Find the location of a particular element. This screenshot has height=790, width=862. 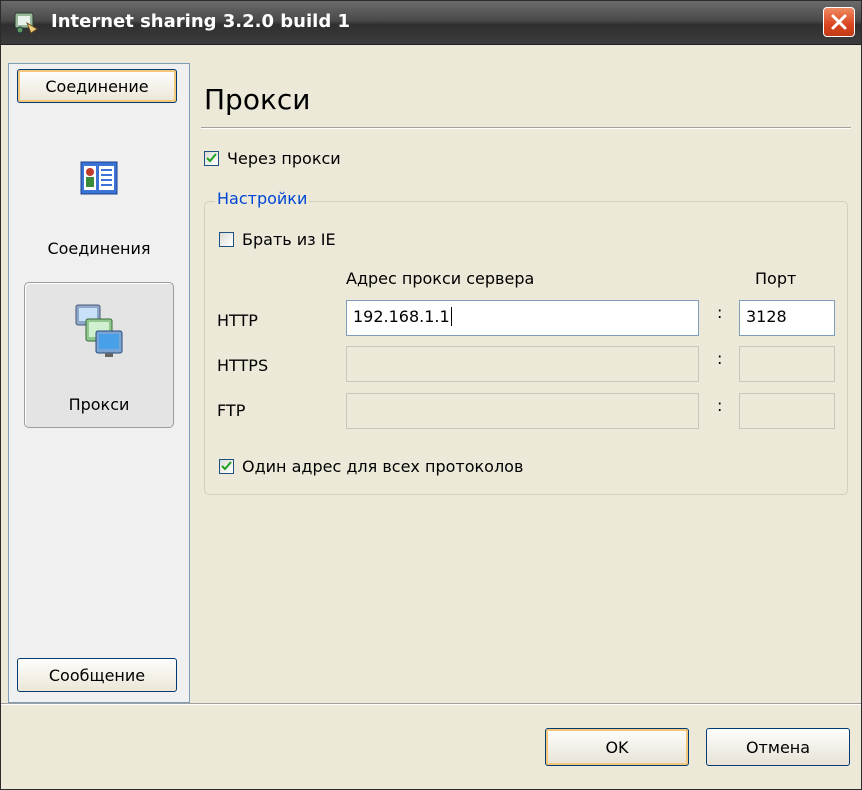

https-address-input is located at coordinates (522, 364).